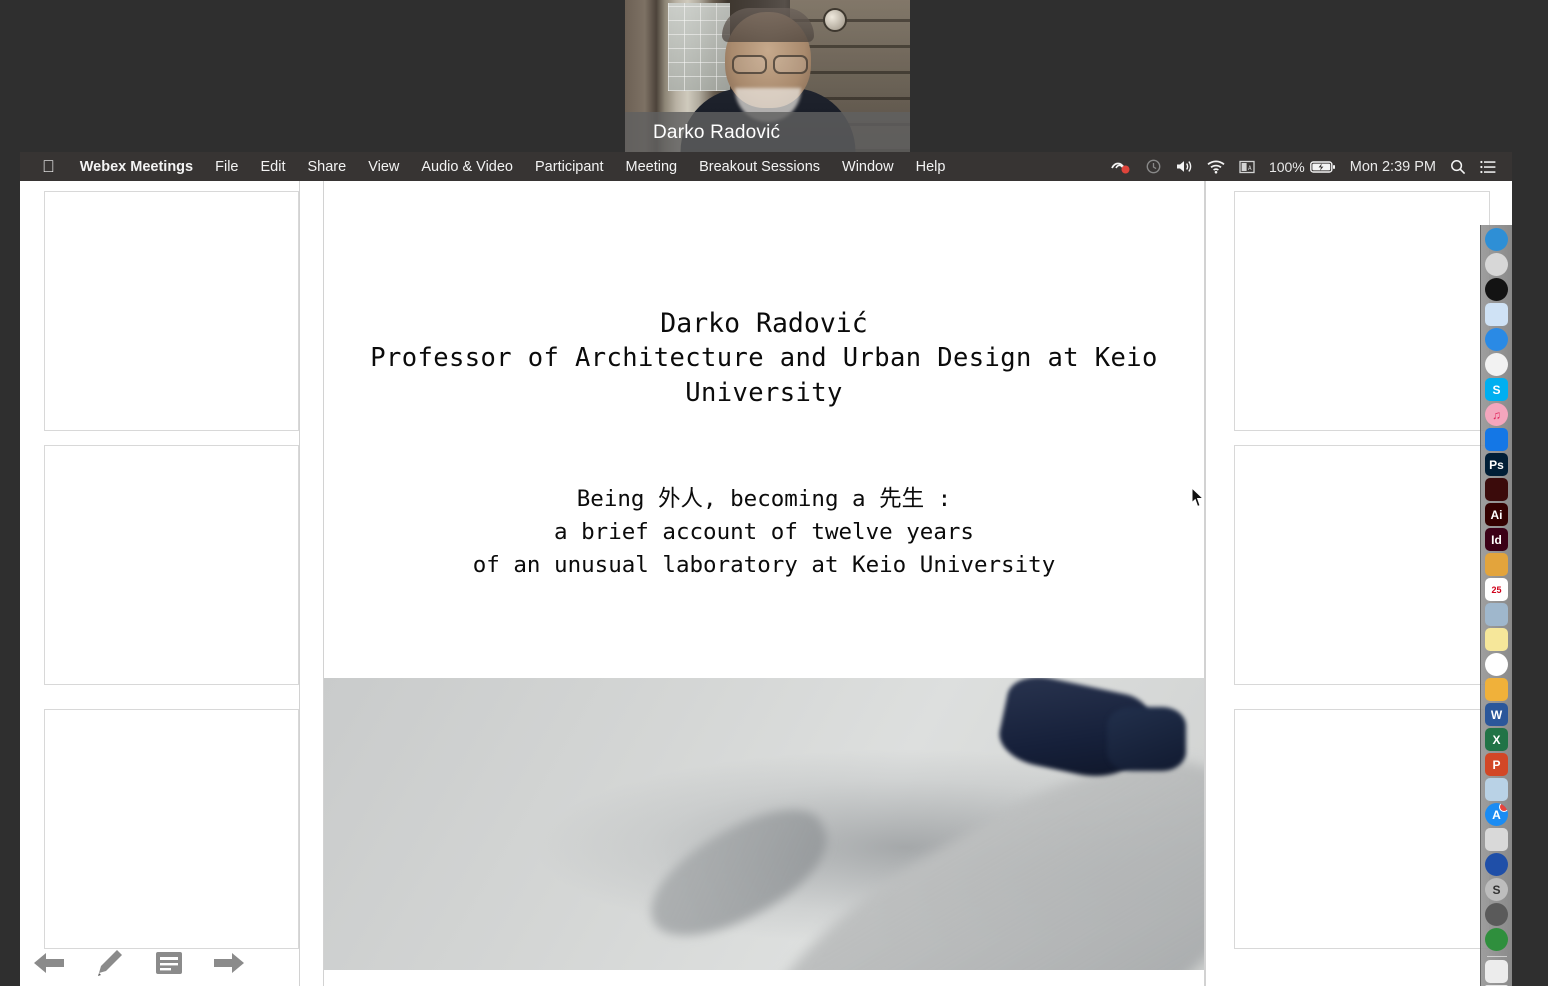 This screenshot has width=1548, height=986. I want to click on volume-icon, so click(1184, 166).